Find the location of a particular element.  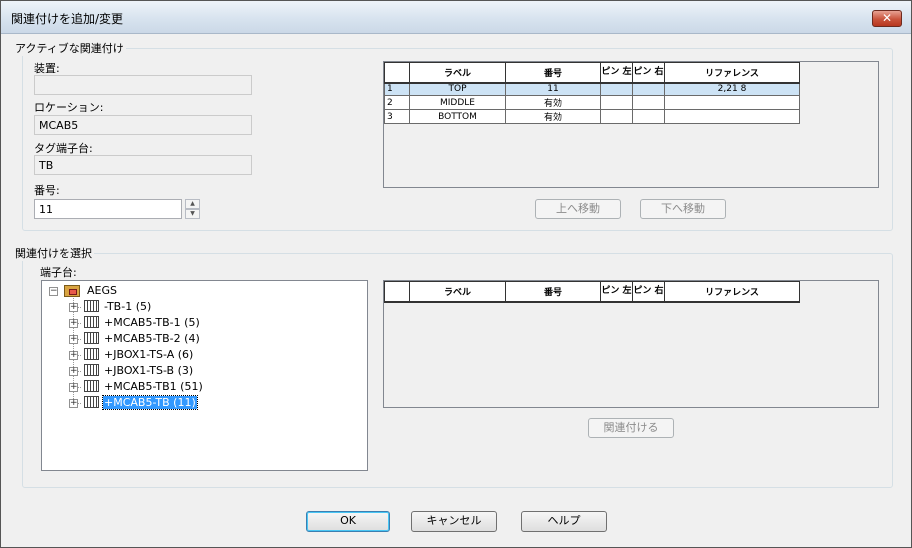

cell-label: BOTTOM is located at coordinates (457, 116).